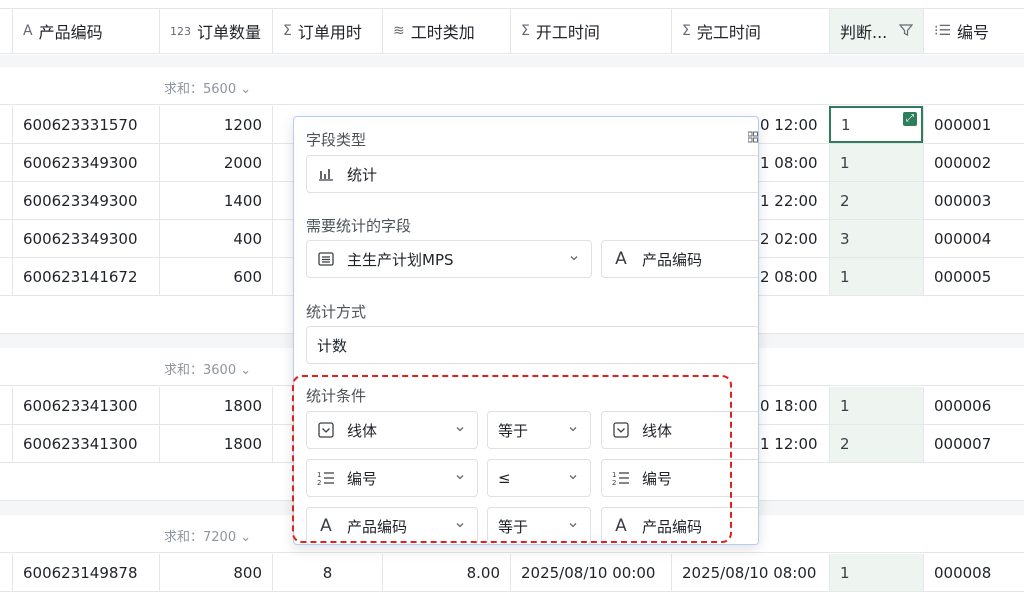 Image resolution: width=1024 pixels, height=599 pixels. What do you see at coordinates (392, 478) in the screenshot?
I see `condition-field-select: 12 编号` at bounding box center [392, 478].